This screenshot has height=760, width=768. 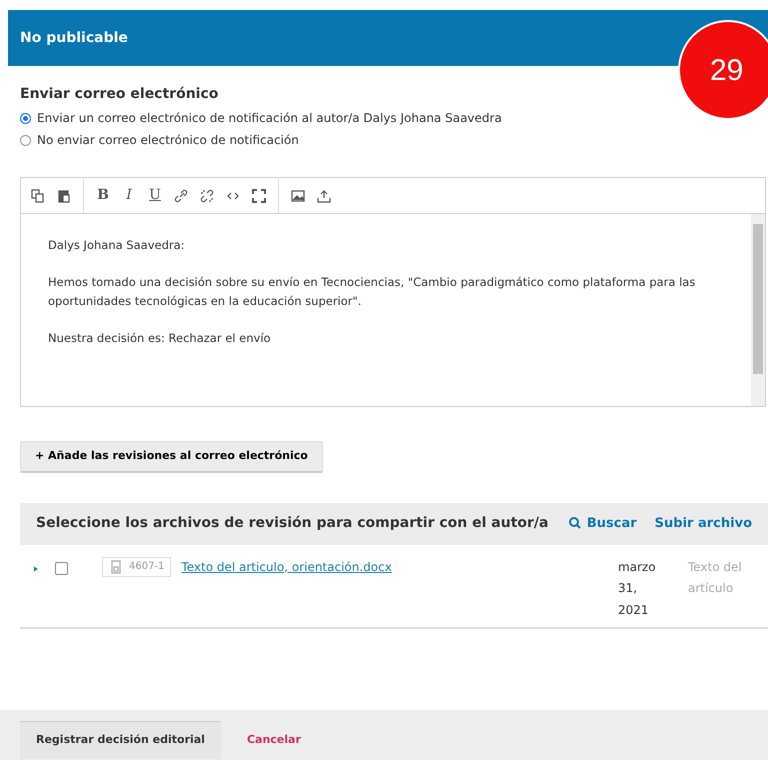 I want to click on broken-link-icon, so click(x=207, y=195).